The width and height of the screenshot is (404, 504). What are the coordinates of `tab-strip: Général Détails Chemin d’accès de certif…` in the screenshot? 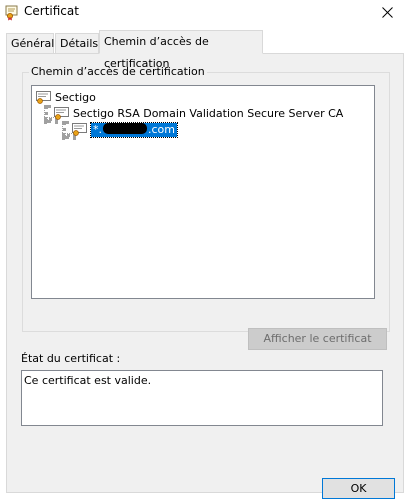 It's located at (202, 50).